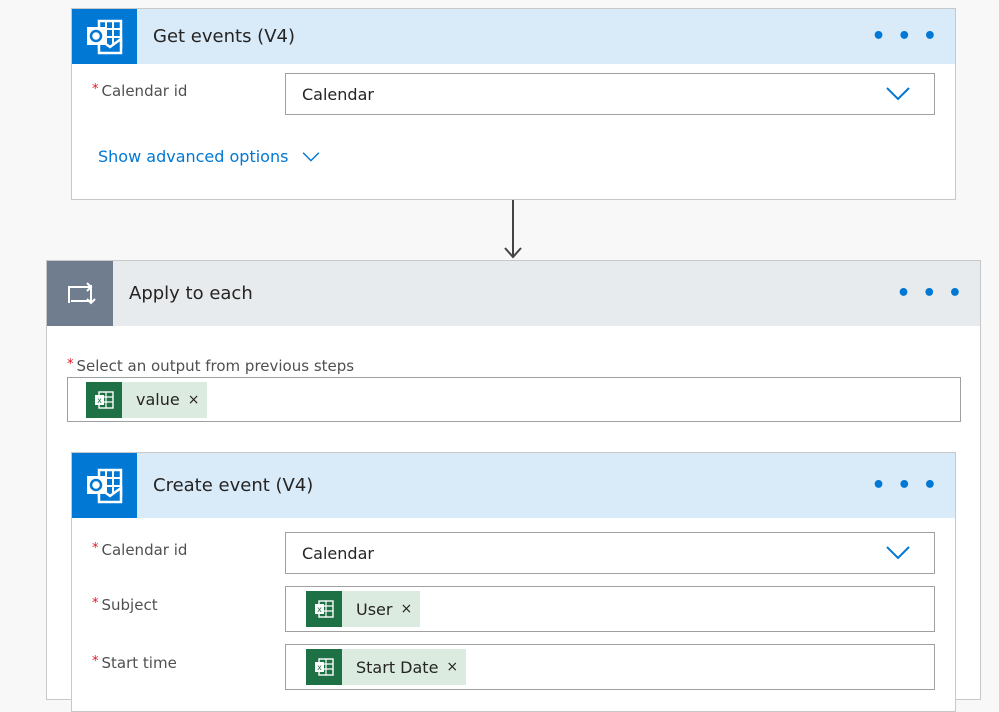 This screenshot has width=999, height=712. What do you see at coordinates (224, 36) in the screenshot?
I see `get-events-title: Get events (V4)` at bounding box center [224, 36].